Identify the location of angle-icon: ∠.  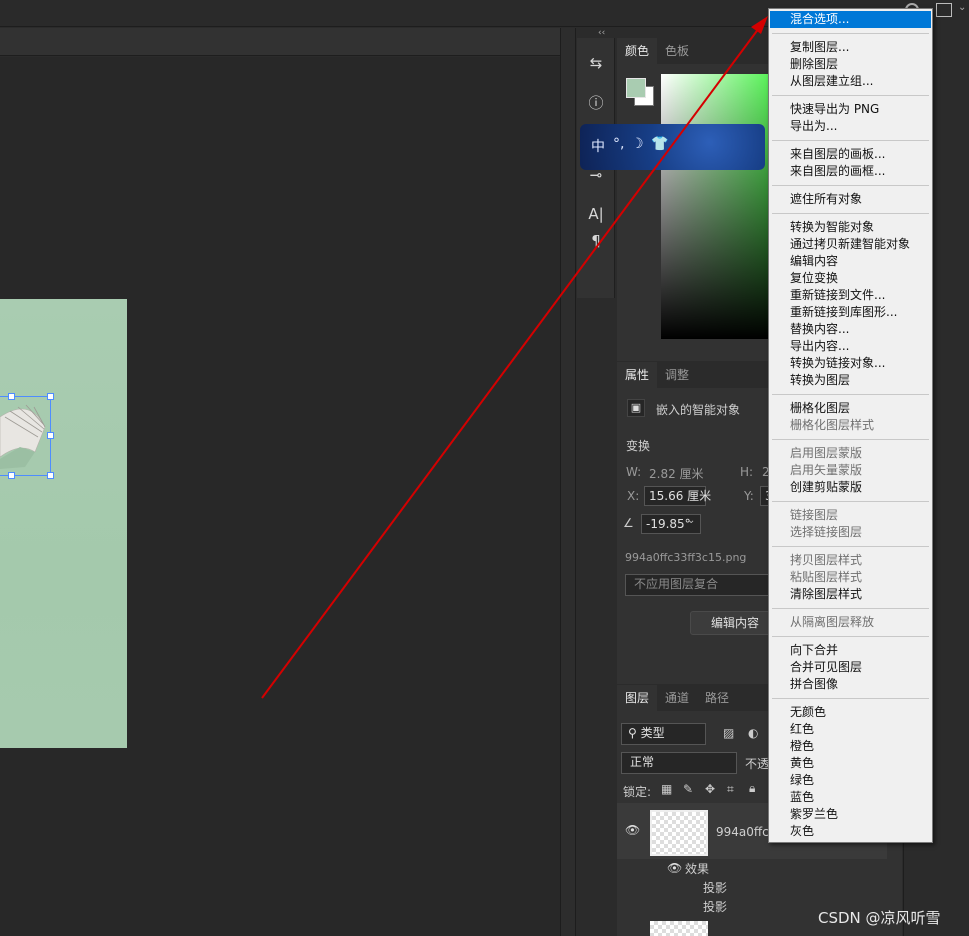
(628, 523).